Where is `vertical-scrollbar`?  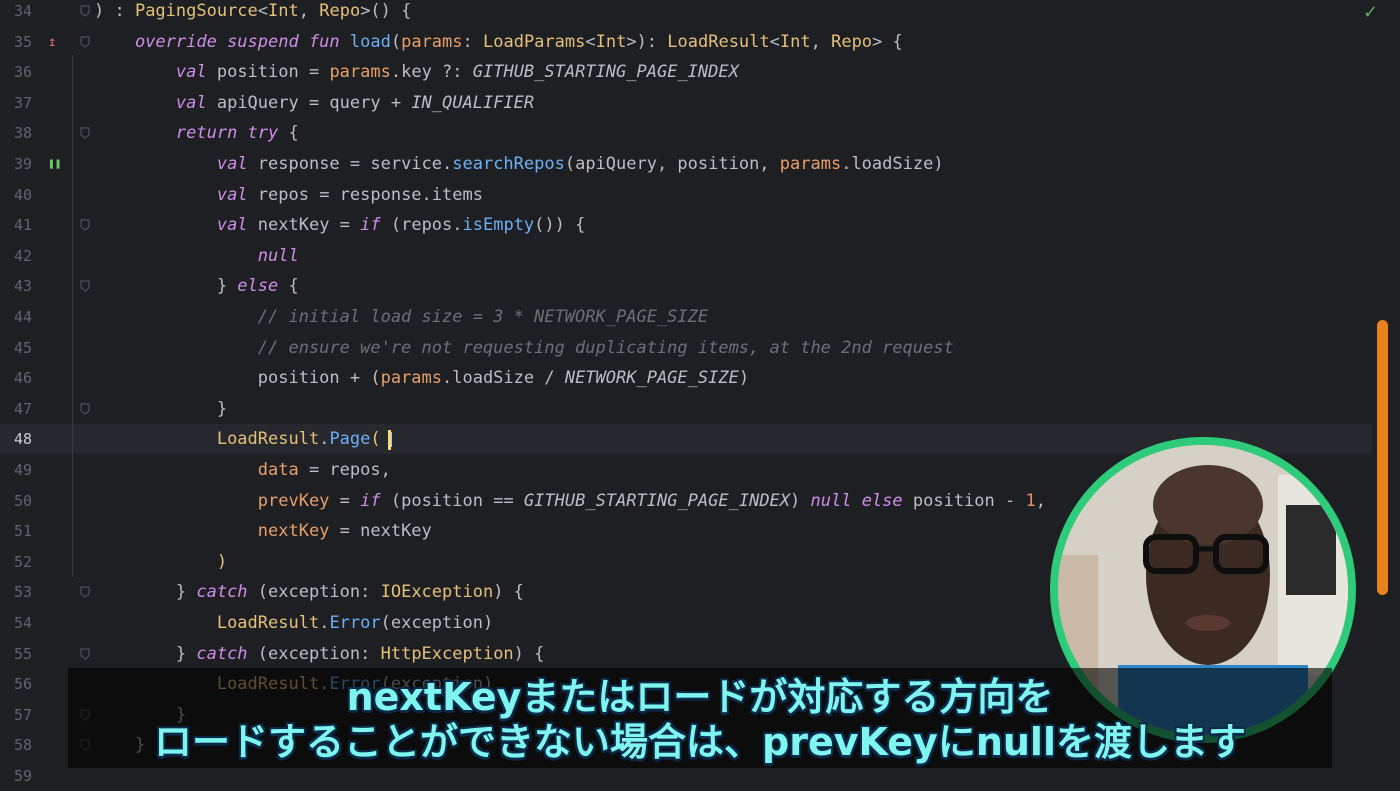
vertical-scrollbar is located at coordinates (1382, 457).